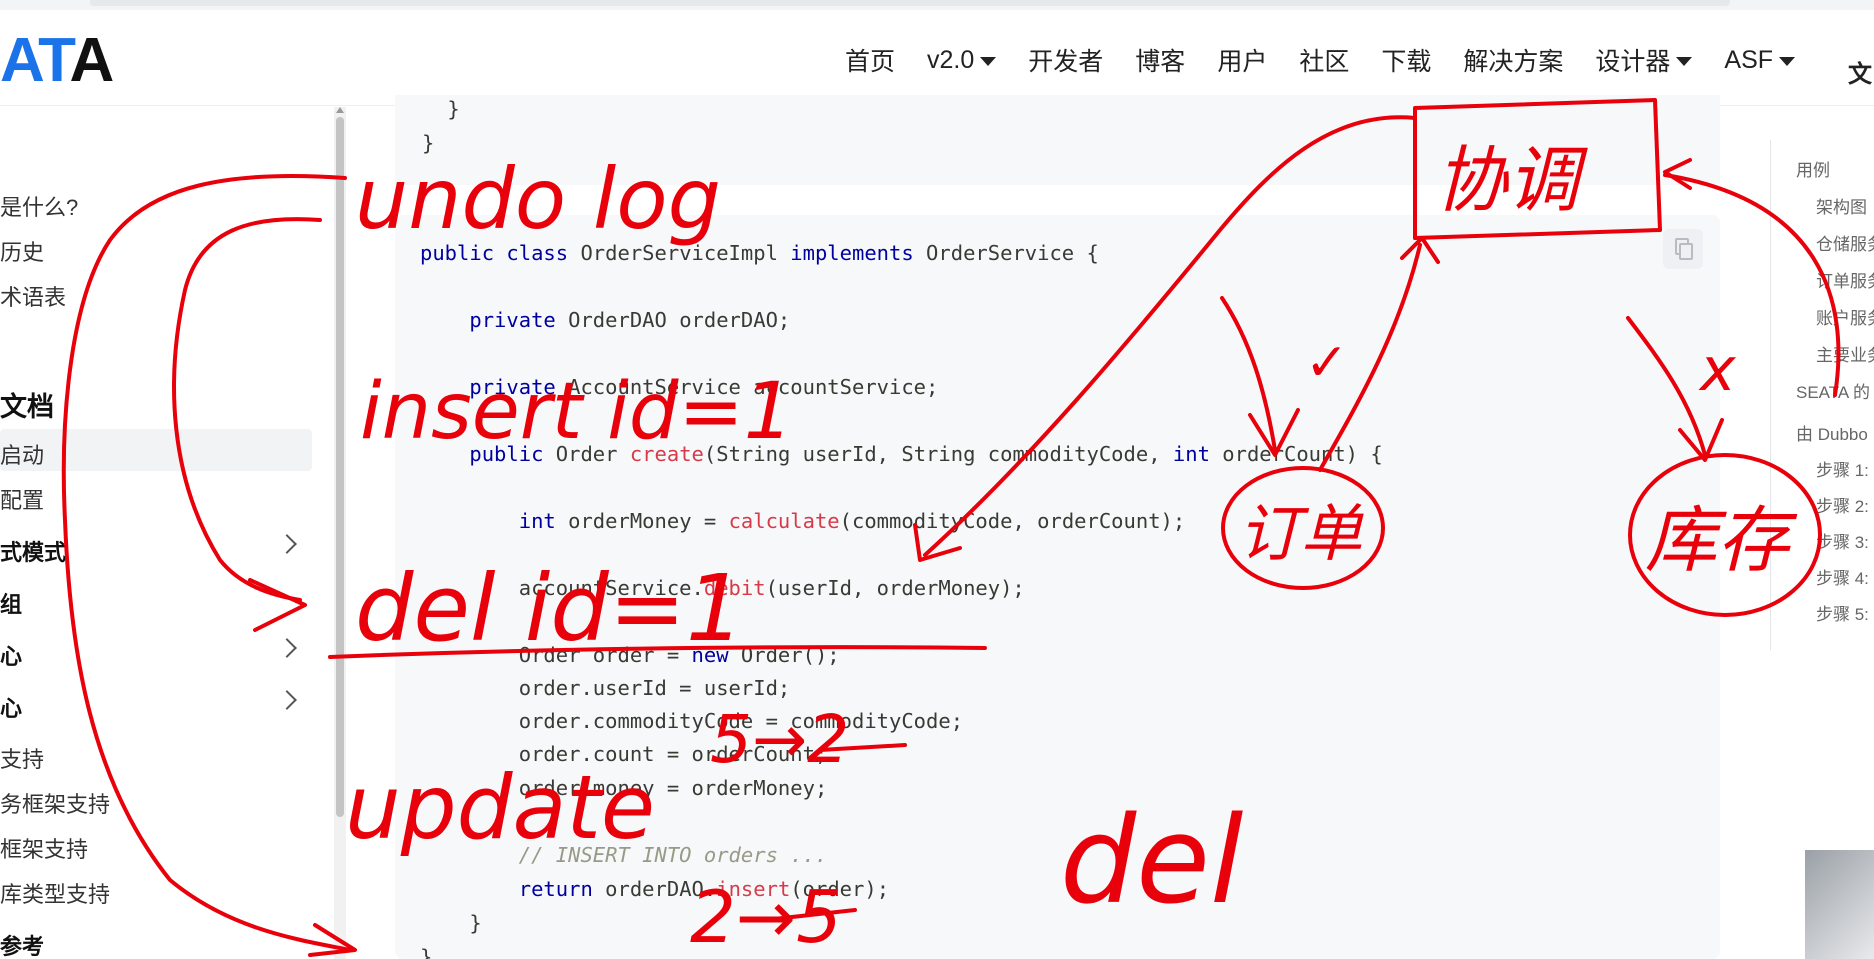 Image resolution: width=1874 pixels, height=959 pixels. Describe the element at coordinates (11, 655) in the screenshot. I see `sidebar-item-center-1: 心` at that location.